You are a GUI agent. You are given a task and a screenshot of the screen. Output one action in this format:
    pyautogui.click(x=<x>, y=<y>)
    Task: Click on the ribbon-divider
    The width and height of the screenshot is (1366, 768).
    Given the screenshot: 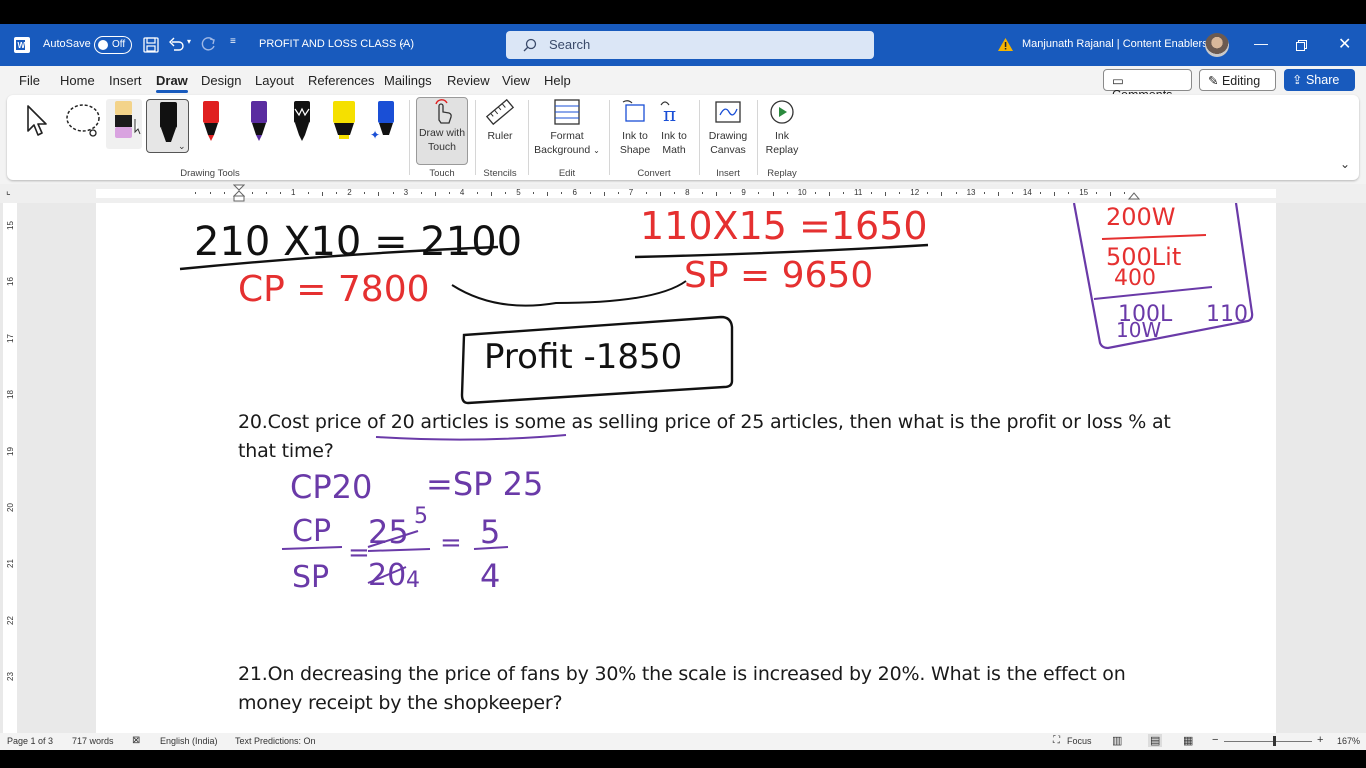 What is the action you would take?
    pyautogui.click(x=409, y=137)
    